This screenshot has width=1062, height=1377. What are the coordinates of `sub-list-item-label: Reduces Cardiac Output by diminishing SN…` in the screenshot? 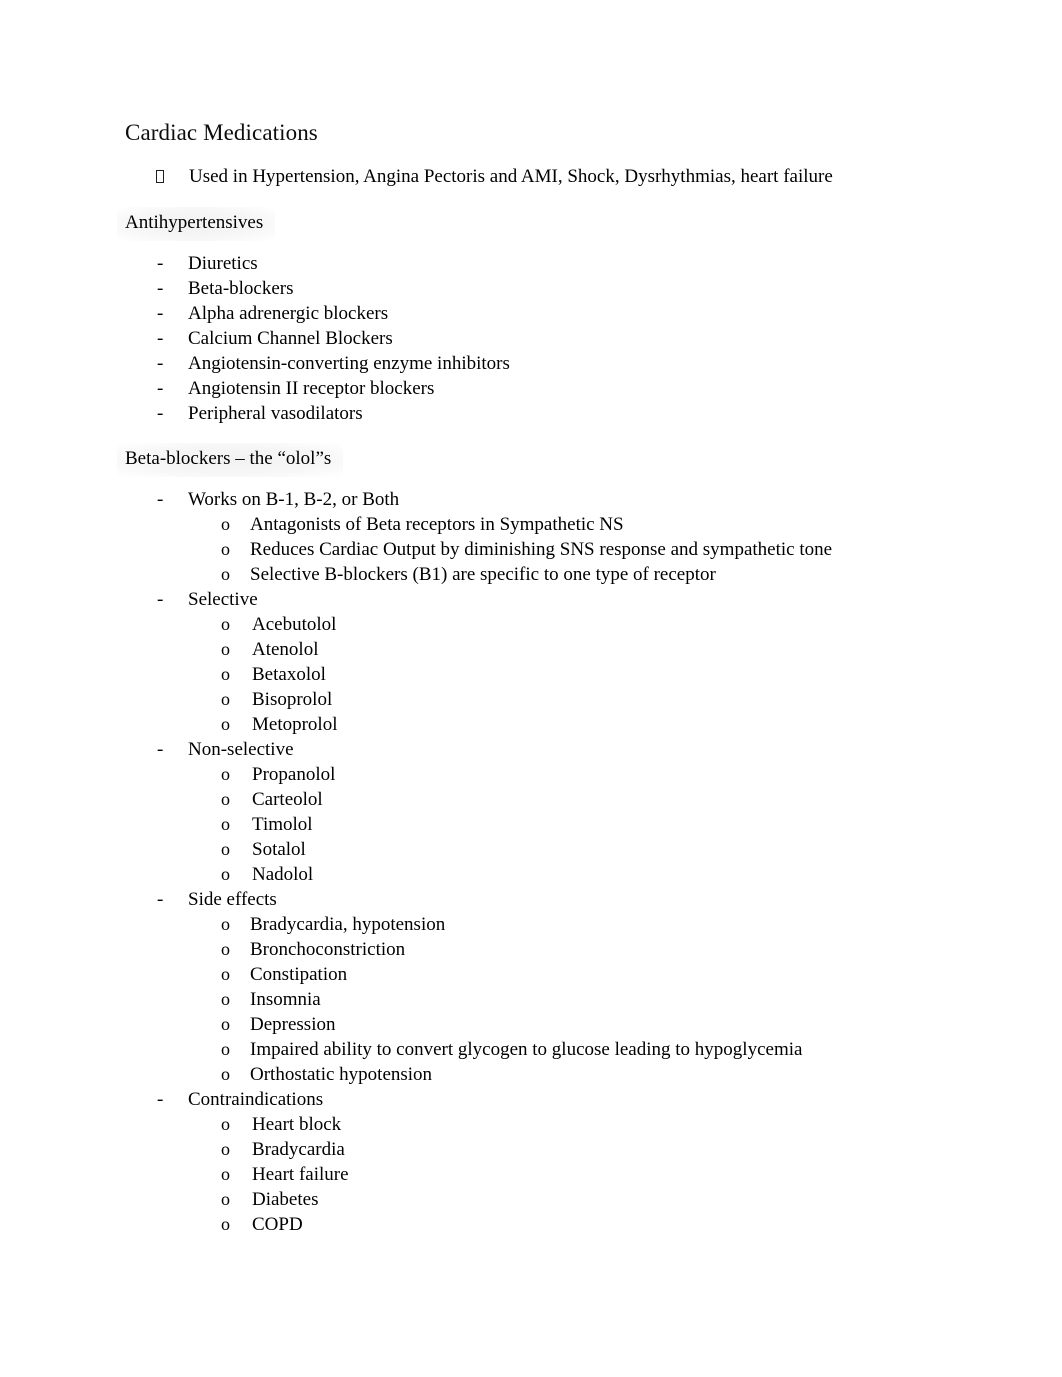 It's located at (541, 549).